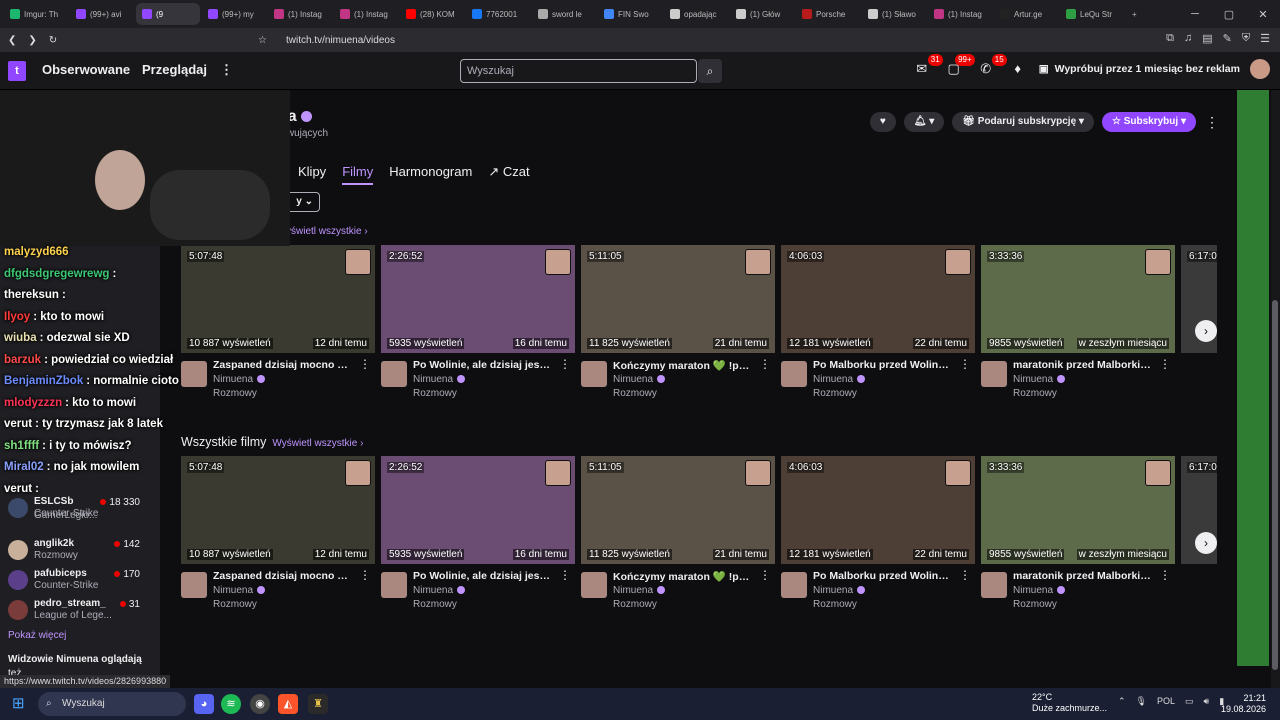 The height and width of the screenshot is (720, 1280). What do you see at coordinates (1136, 14) in the screenshot?
I see `new-tab-icon: +` at bounding box center [1136, 14].